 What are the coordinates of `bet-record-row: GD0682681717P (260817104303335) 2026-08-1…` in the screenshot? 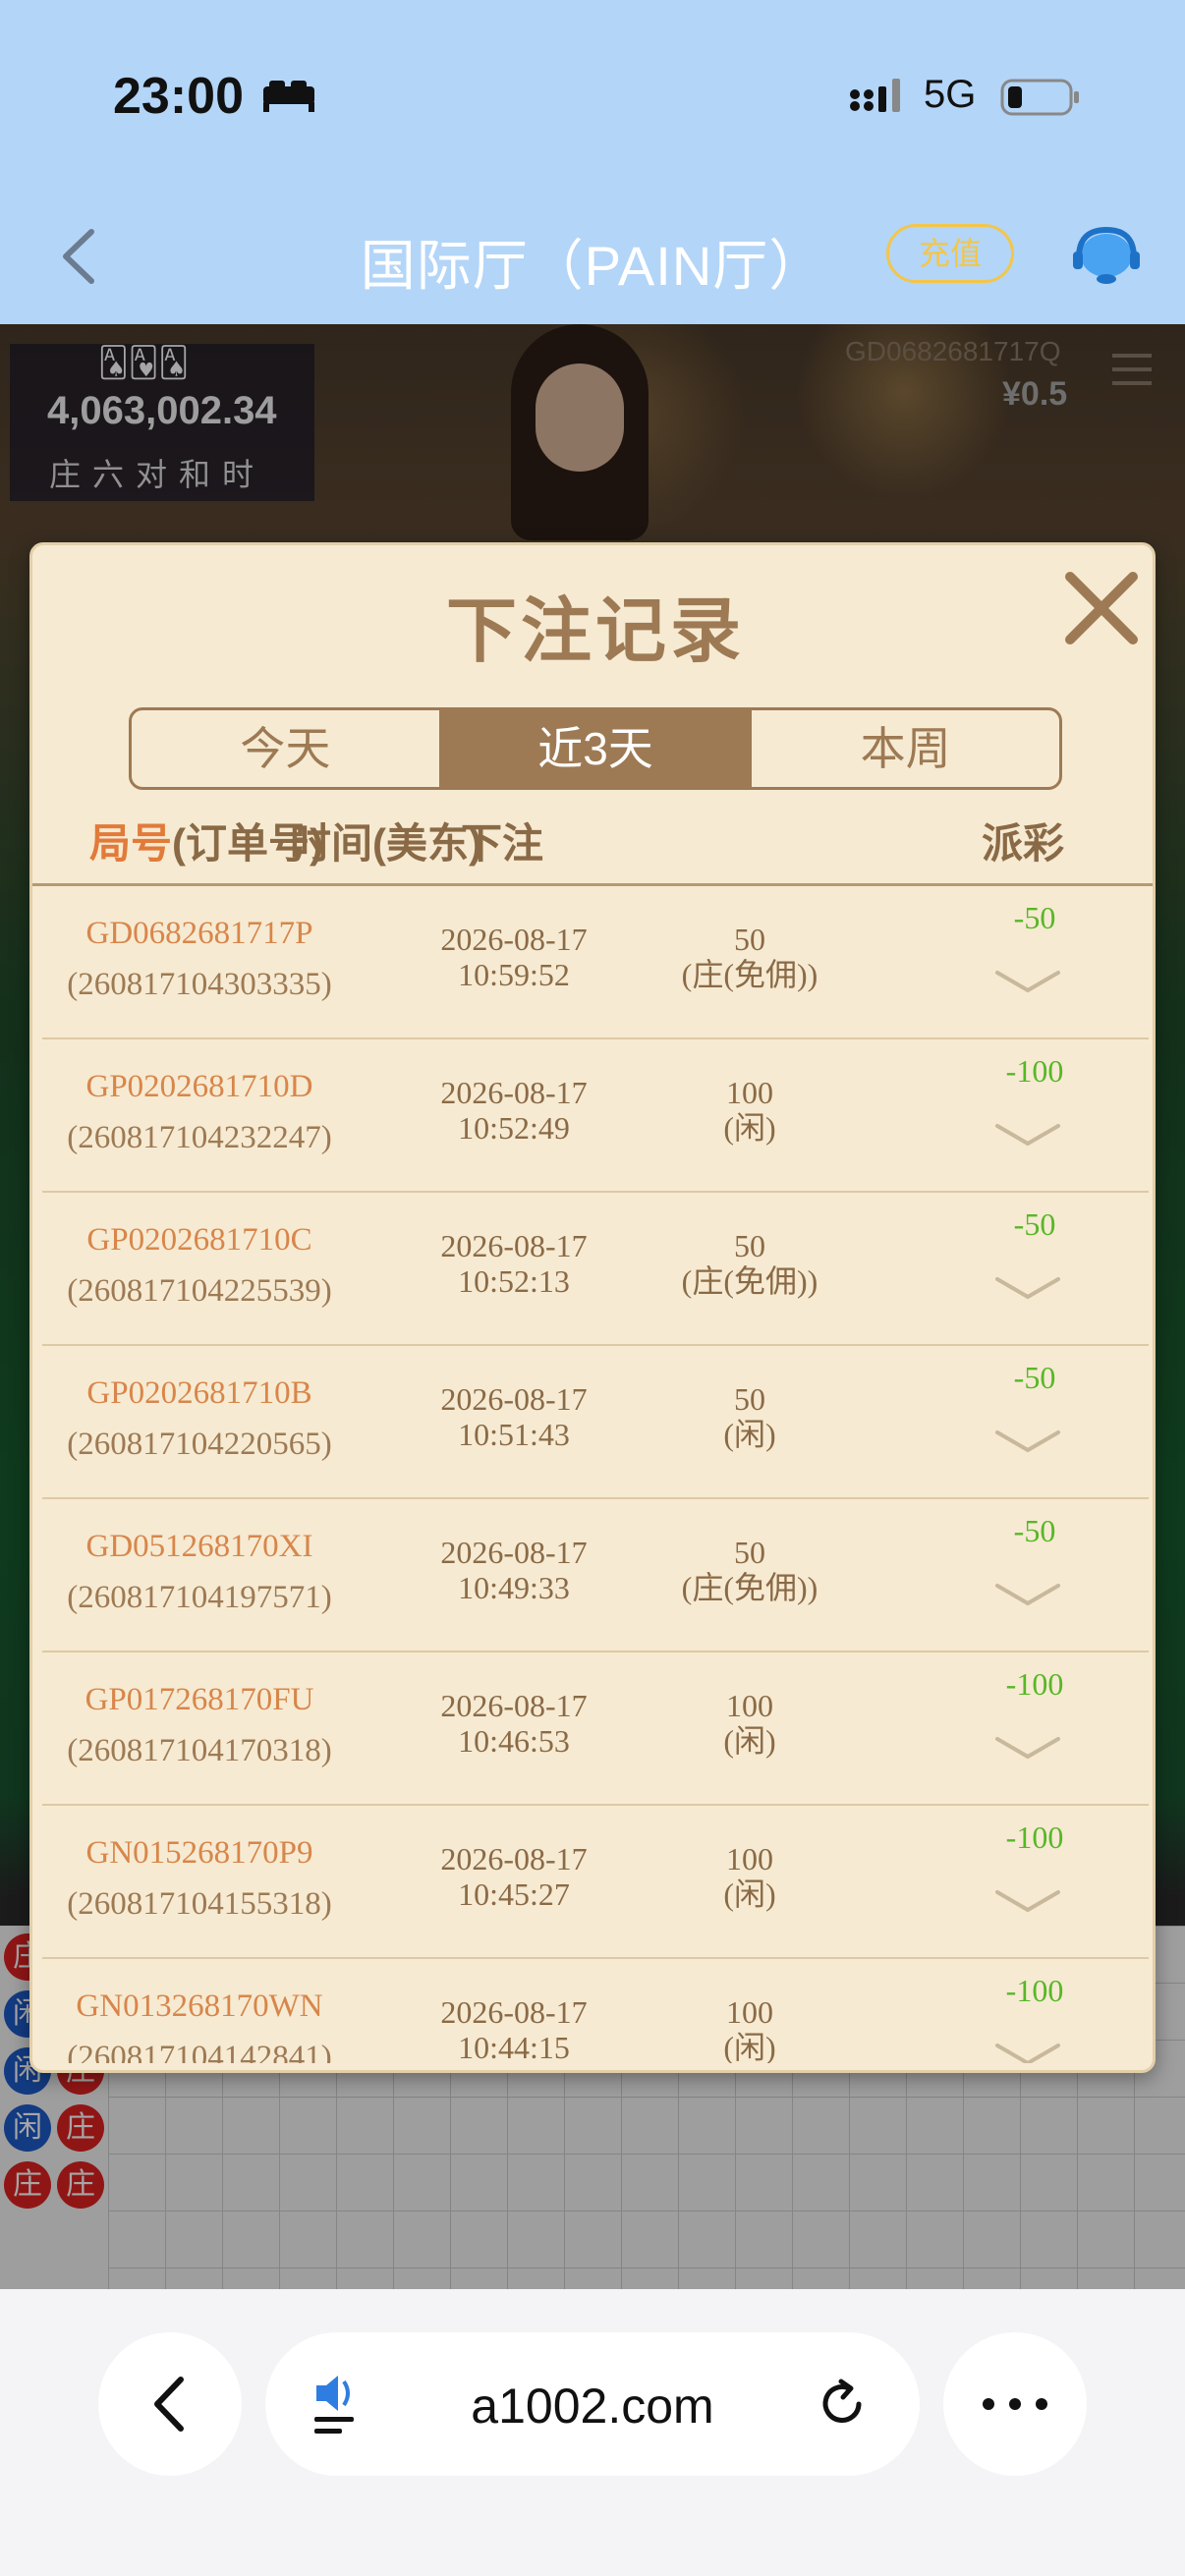 It's located at (596, 962).